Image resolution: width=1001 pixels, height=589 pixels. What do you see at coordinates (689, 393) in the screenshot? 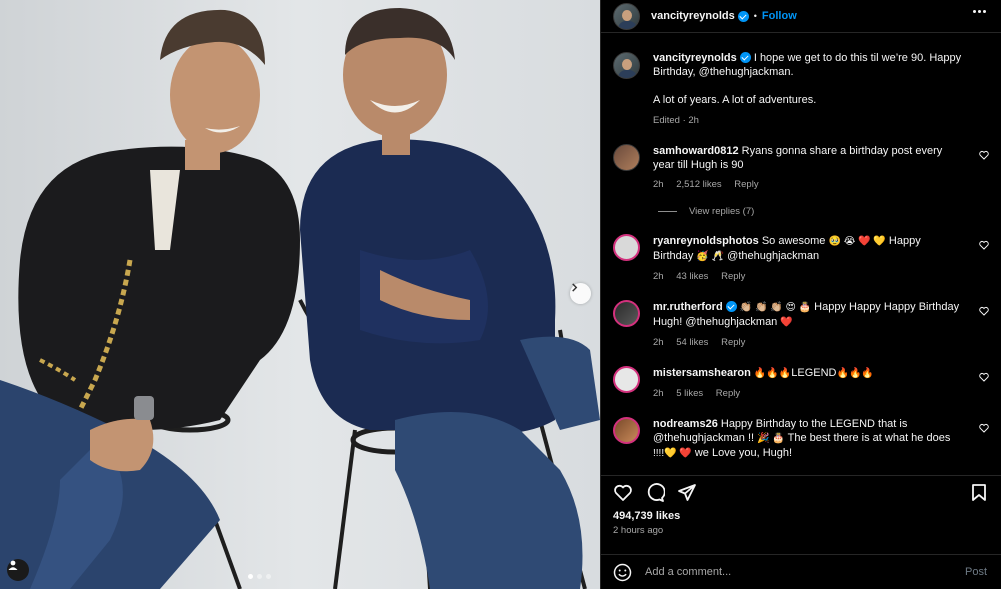
I see `comment-likes: 5 likes` at bounding box center [689, 393].